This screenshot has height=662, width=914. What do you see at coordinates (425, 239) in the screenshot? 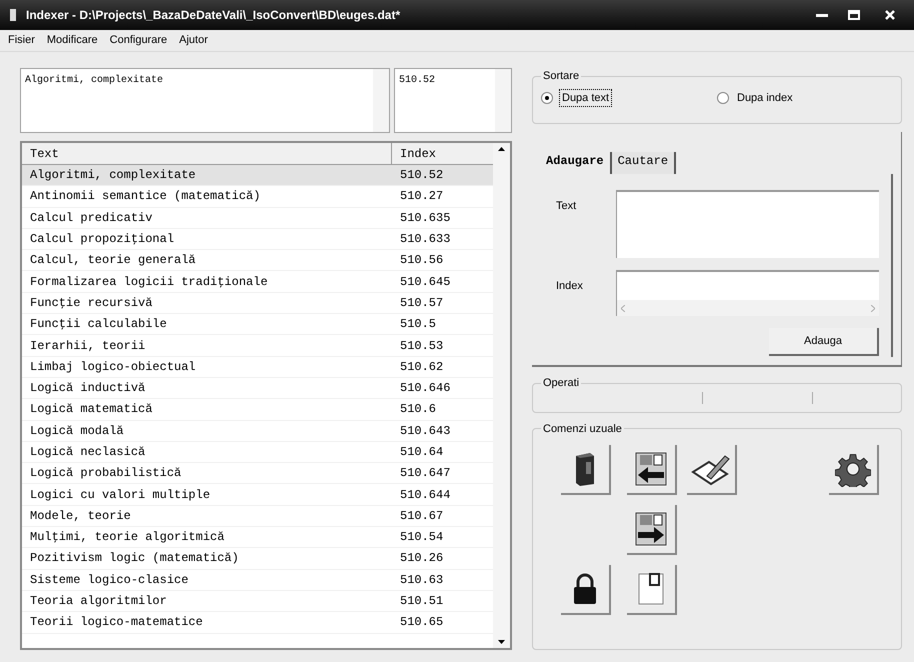
I see `table-cell-text: 510.633` at bounding box center [425, 239].